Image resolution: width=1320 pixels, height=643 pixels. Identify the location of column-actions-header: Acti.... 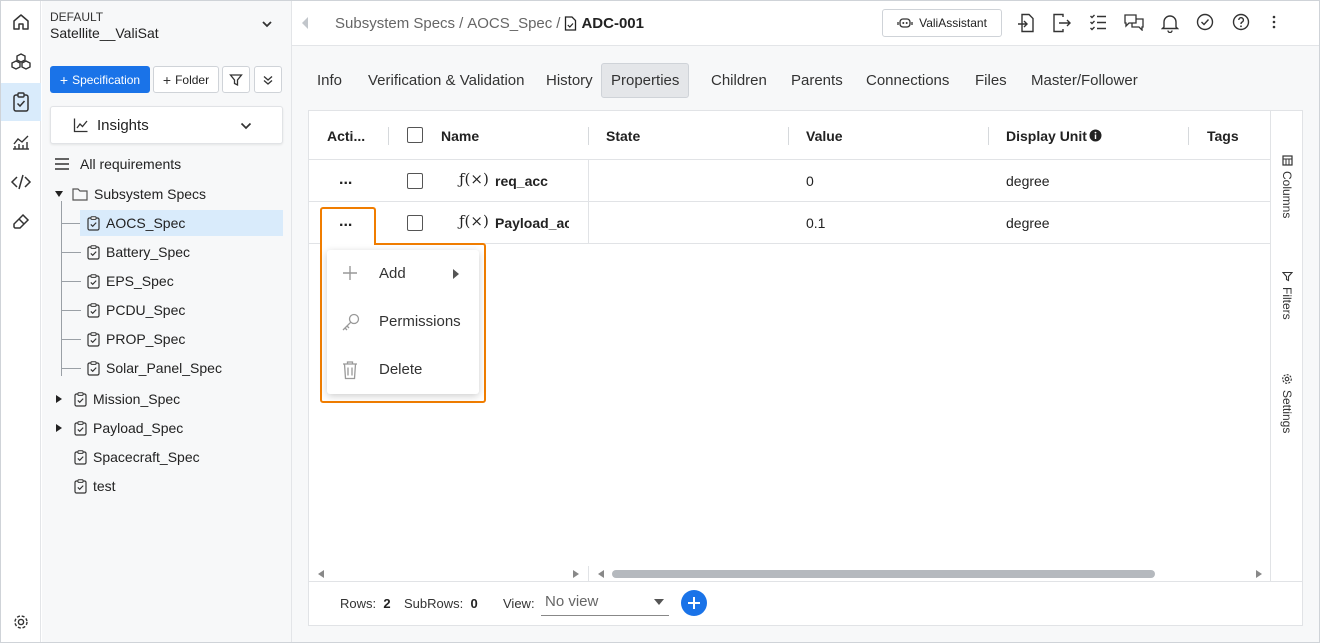
(346, 136).